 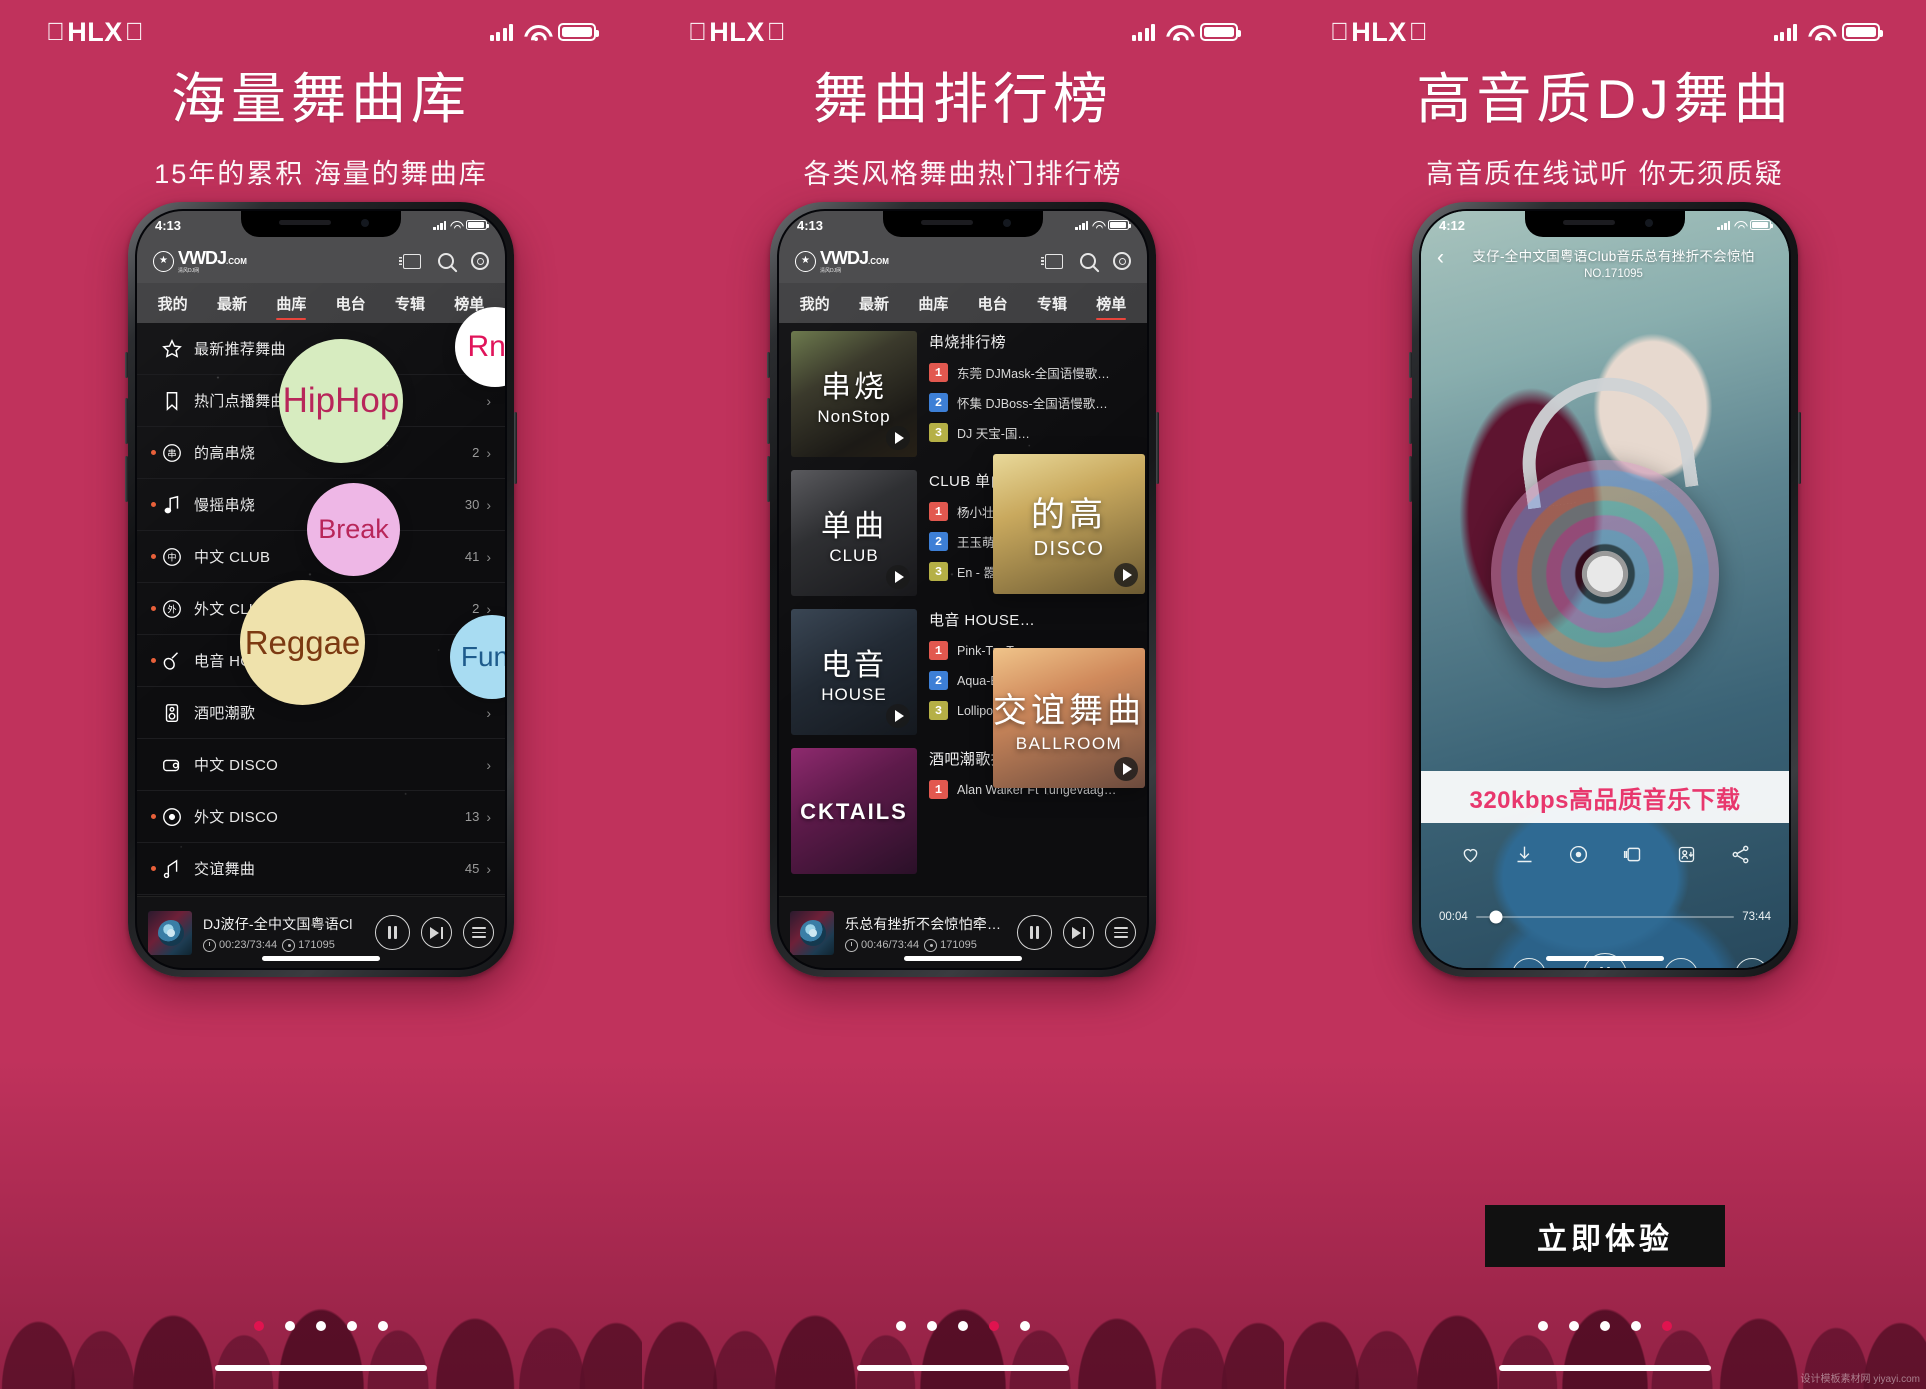 I want to click on zhong-icon: 中, so click(x=171, y=556).